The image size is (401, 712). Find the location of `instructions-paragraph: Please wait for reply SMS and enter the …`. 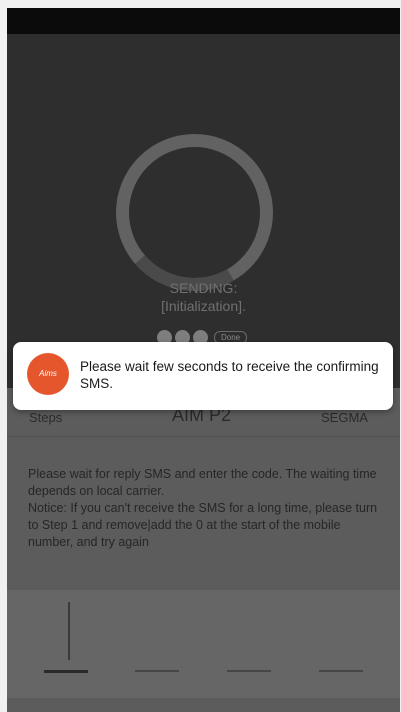

instructions-paragraph: Please wait for reply SMS and enter the … is located at coordinates (202, 482).